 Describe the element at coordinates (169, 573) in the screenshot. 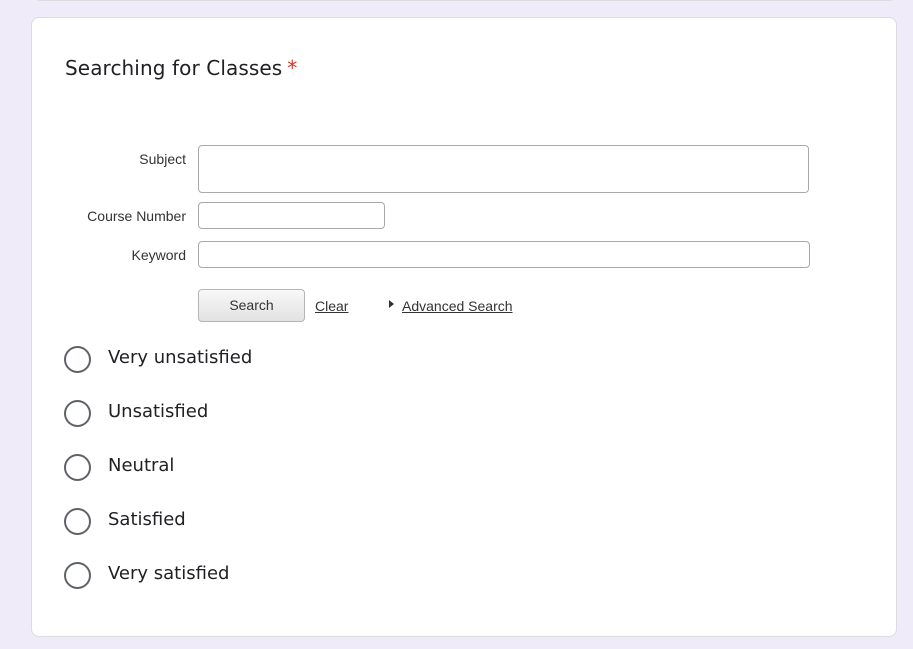

I see `option-label: Very satisfied` at that location.